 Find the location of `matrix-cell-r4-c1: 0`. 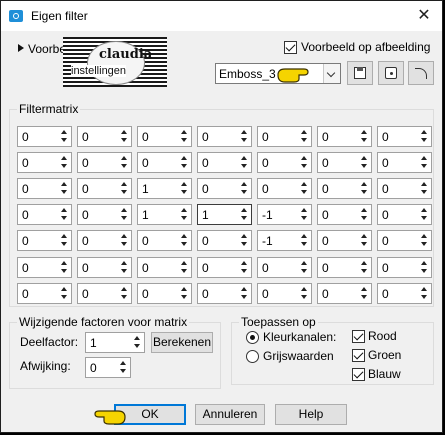

matrix-cell-r4-c1: 0 is located at coordinates (44, 214).